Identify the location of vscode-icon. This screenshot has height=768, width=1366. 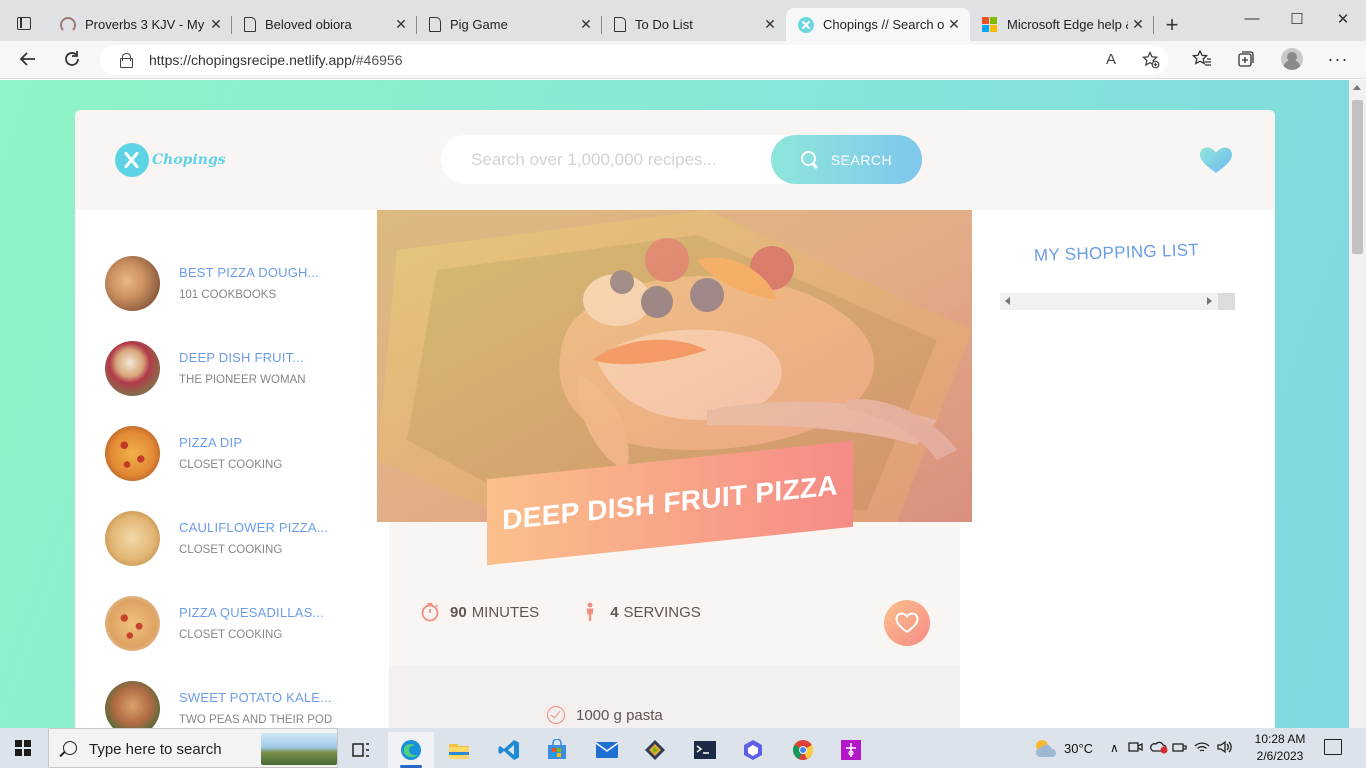
(509, 750).